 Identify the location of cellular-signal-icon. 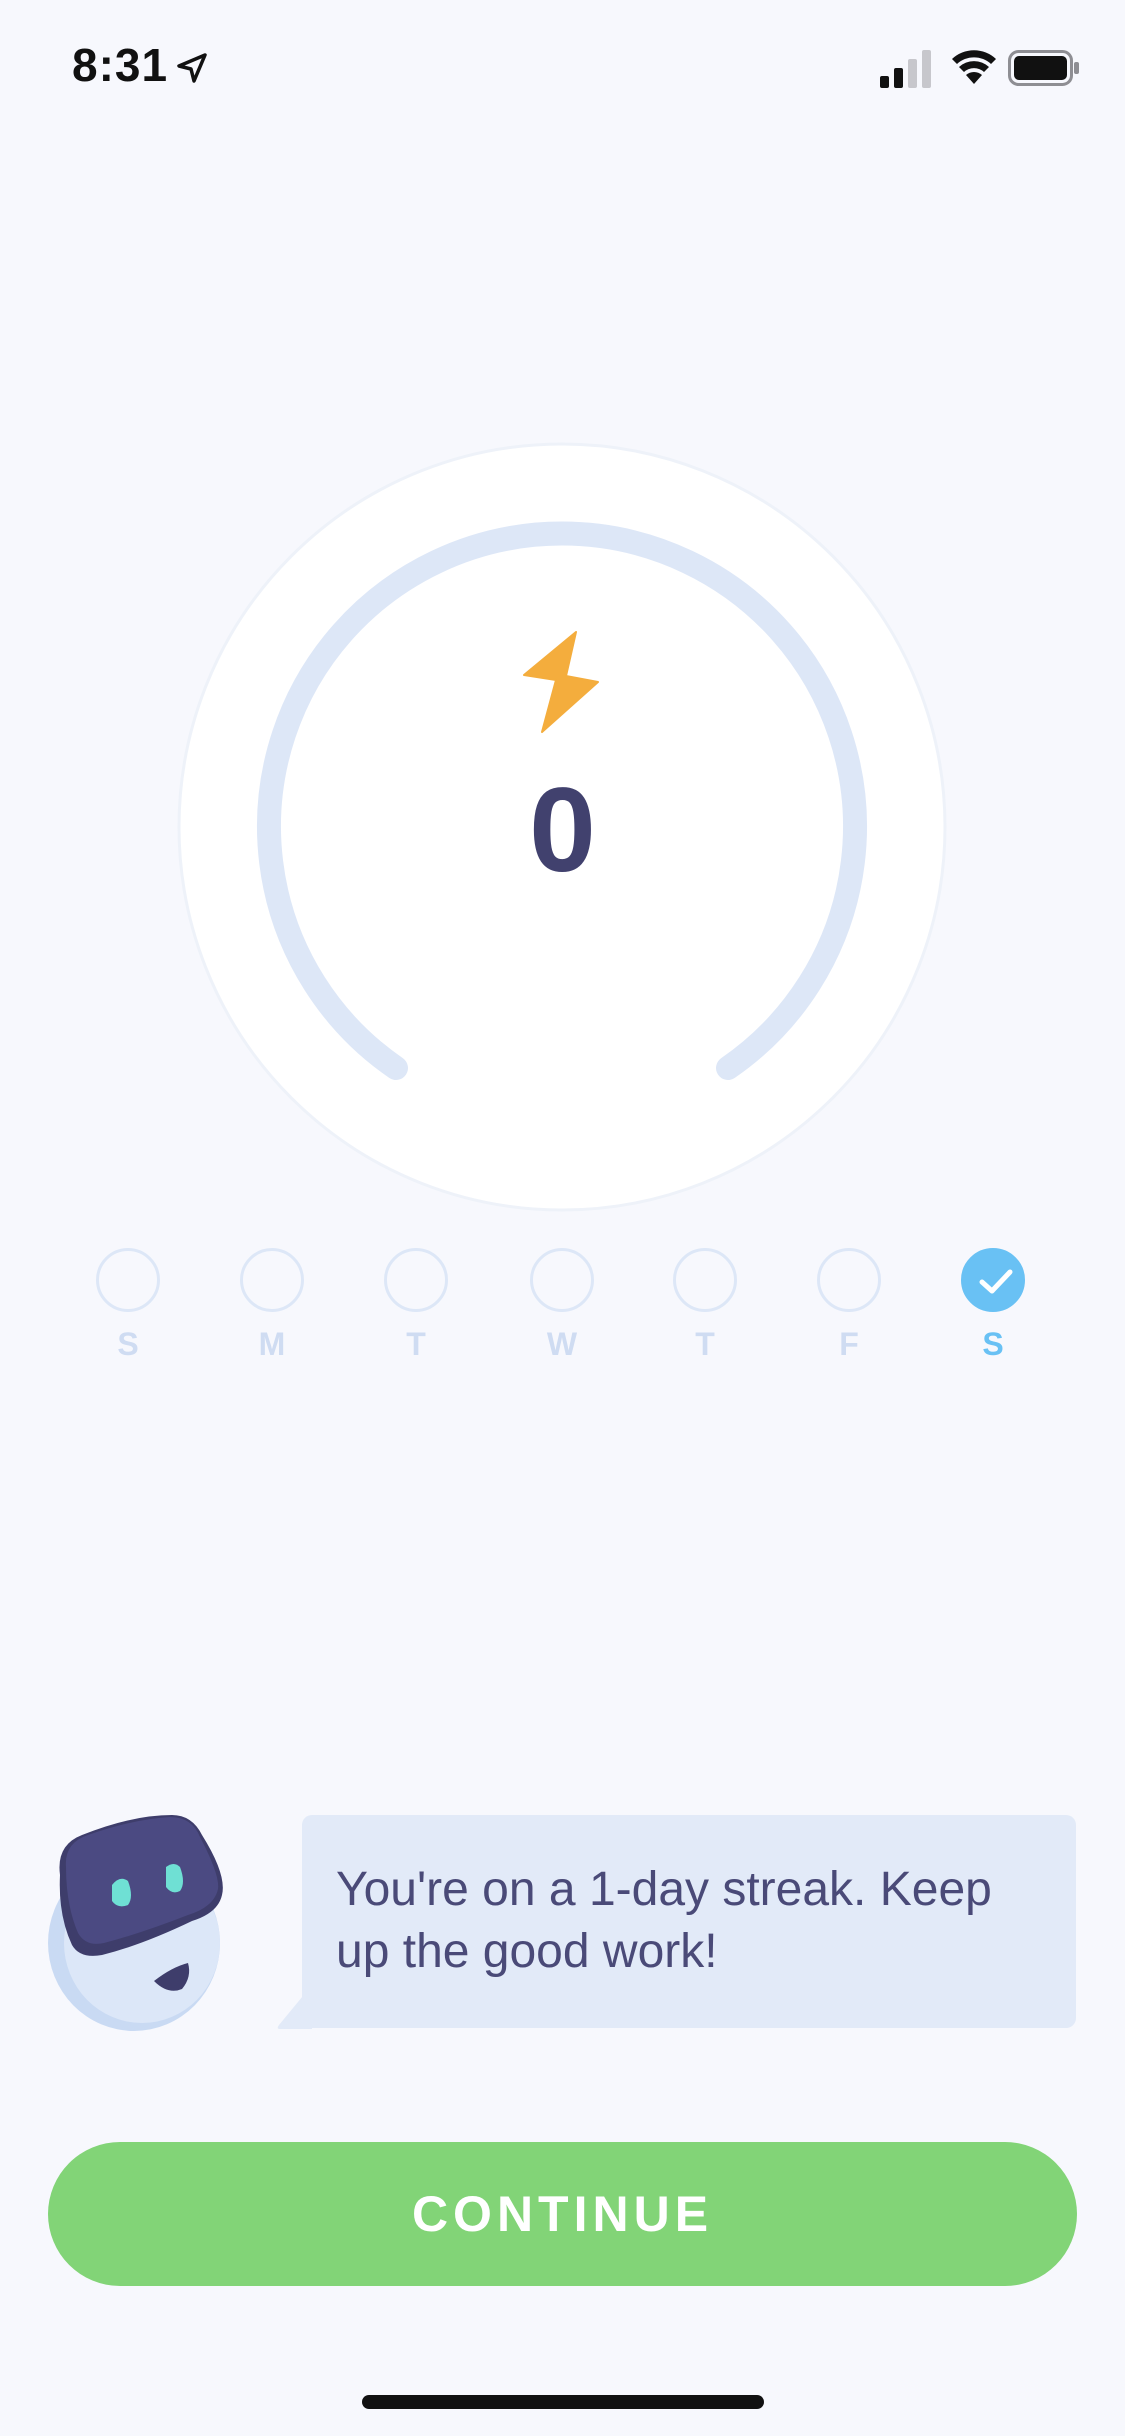
(905, 69).